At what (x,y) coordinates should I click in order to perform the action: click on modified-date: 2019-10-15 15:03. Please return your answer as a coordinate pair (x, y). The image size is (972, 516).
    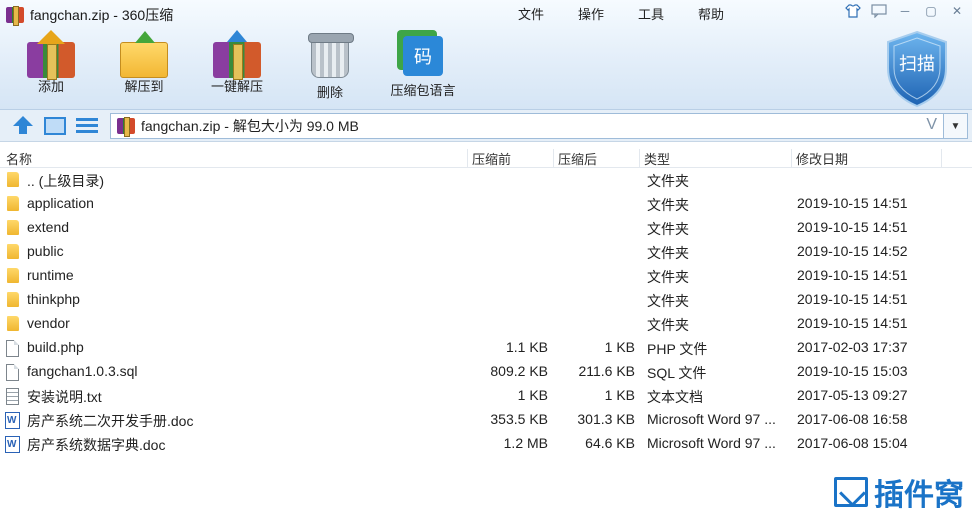
    Looking at the image, I should click on (852, 371).